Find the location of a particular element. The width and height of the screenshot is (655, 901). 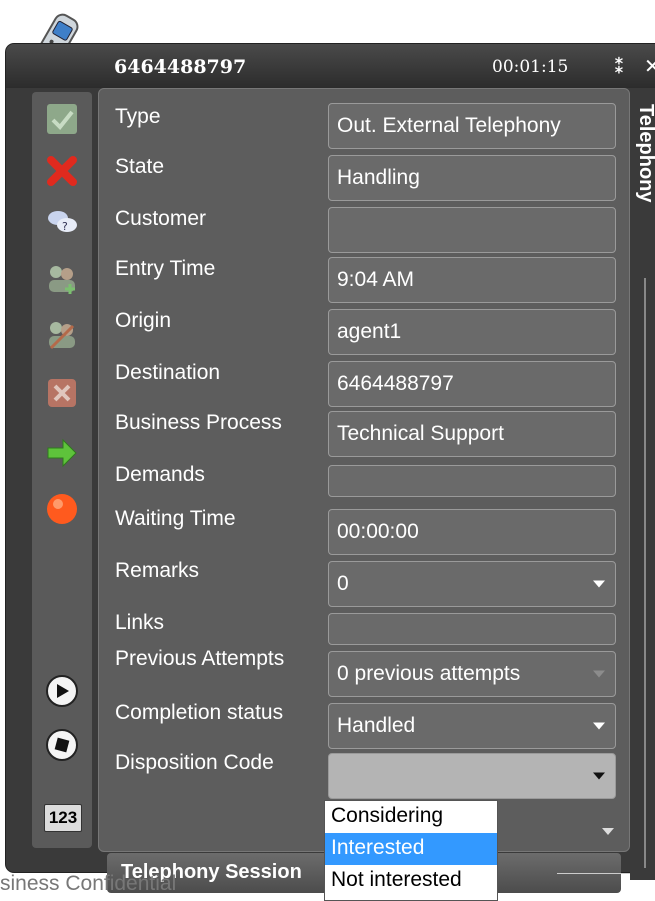

field-label: Type is located at coordinates (138, 116).